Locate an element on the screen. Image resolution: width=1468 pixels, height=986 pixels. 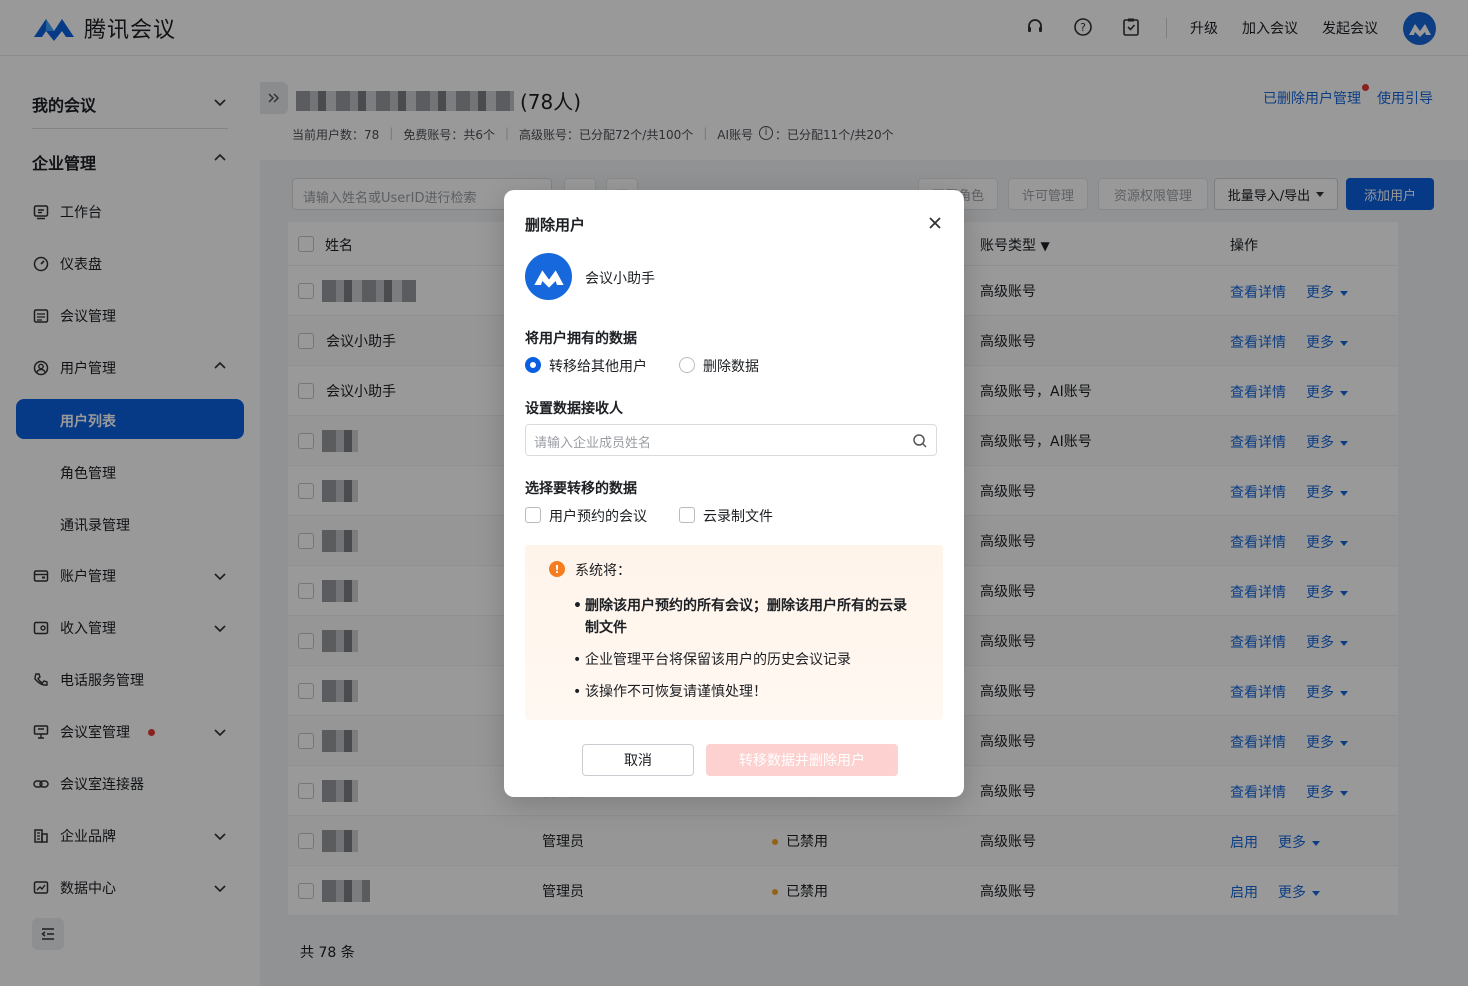
transfer-radio is located at coordinates (533, 365).